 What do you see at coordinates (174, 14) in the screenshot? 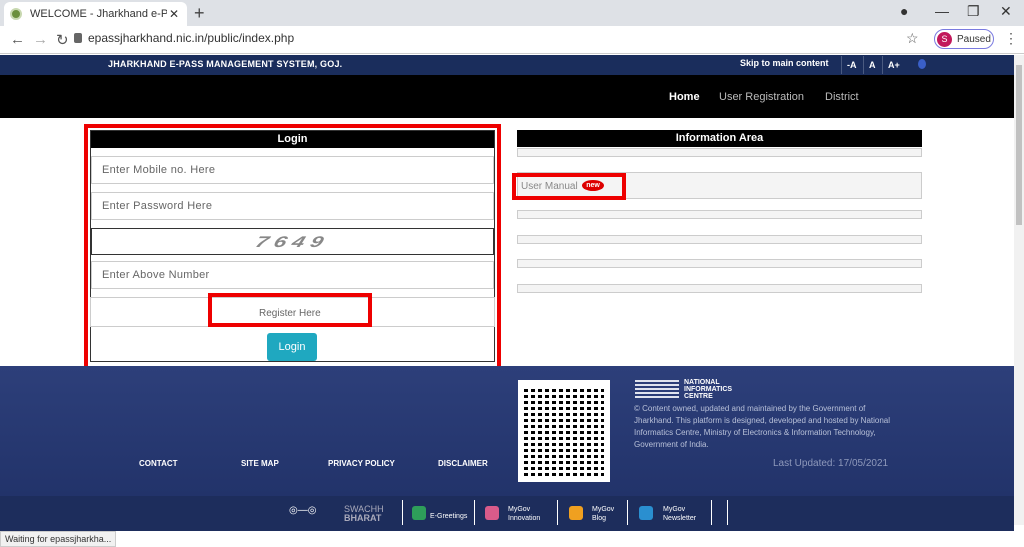
I see `close-tab-icon: ✕` at bounding box center [174, 14].